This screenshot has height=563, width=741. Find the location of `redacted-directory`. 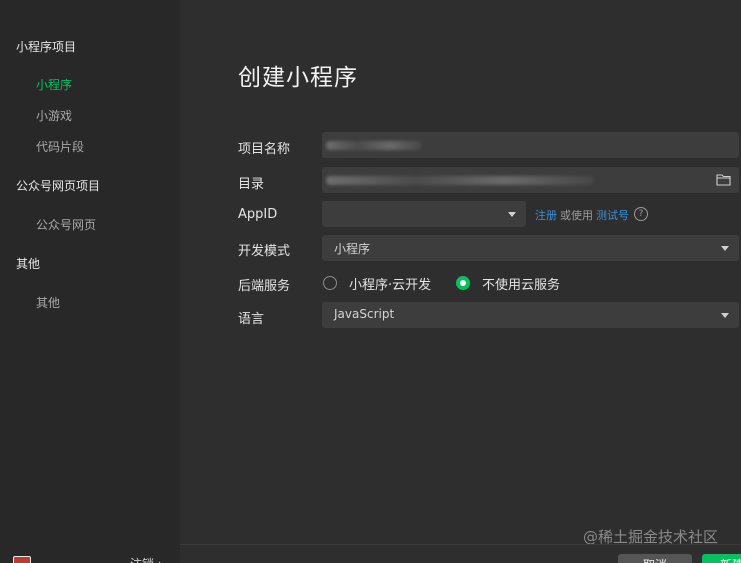

redacted-directory is located at coordinates (460, 180).